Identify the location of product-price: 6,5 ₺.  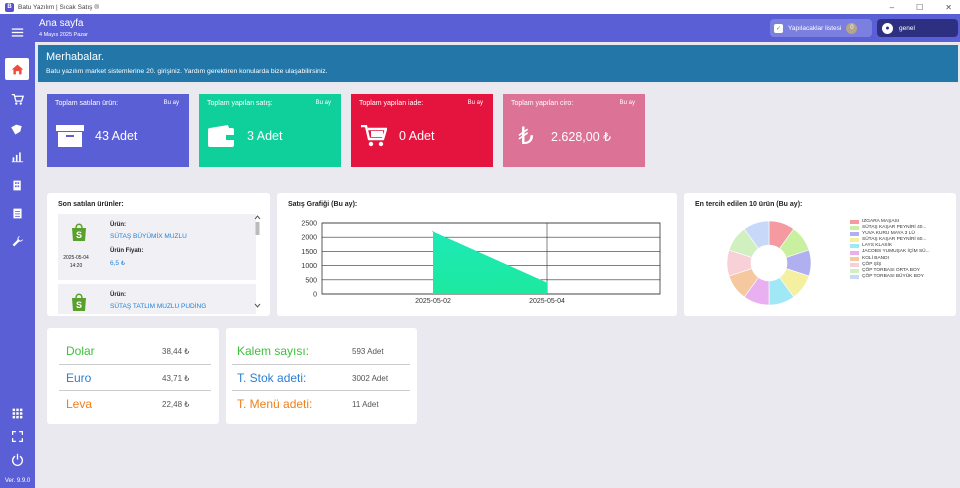
(117, 263).